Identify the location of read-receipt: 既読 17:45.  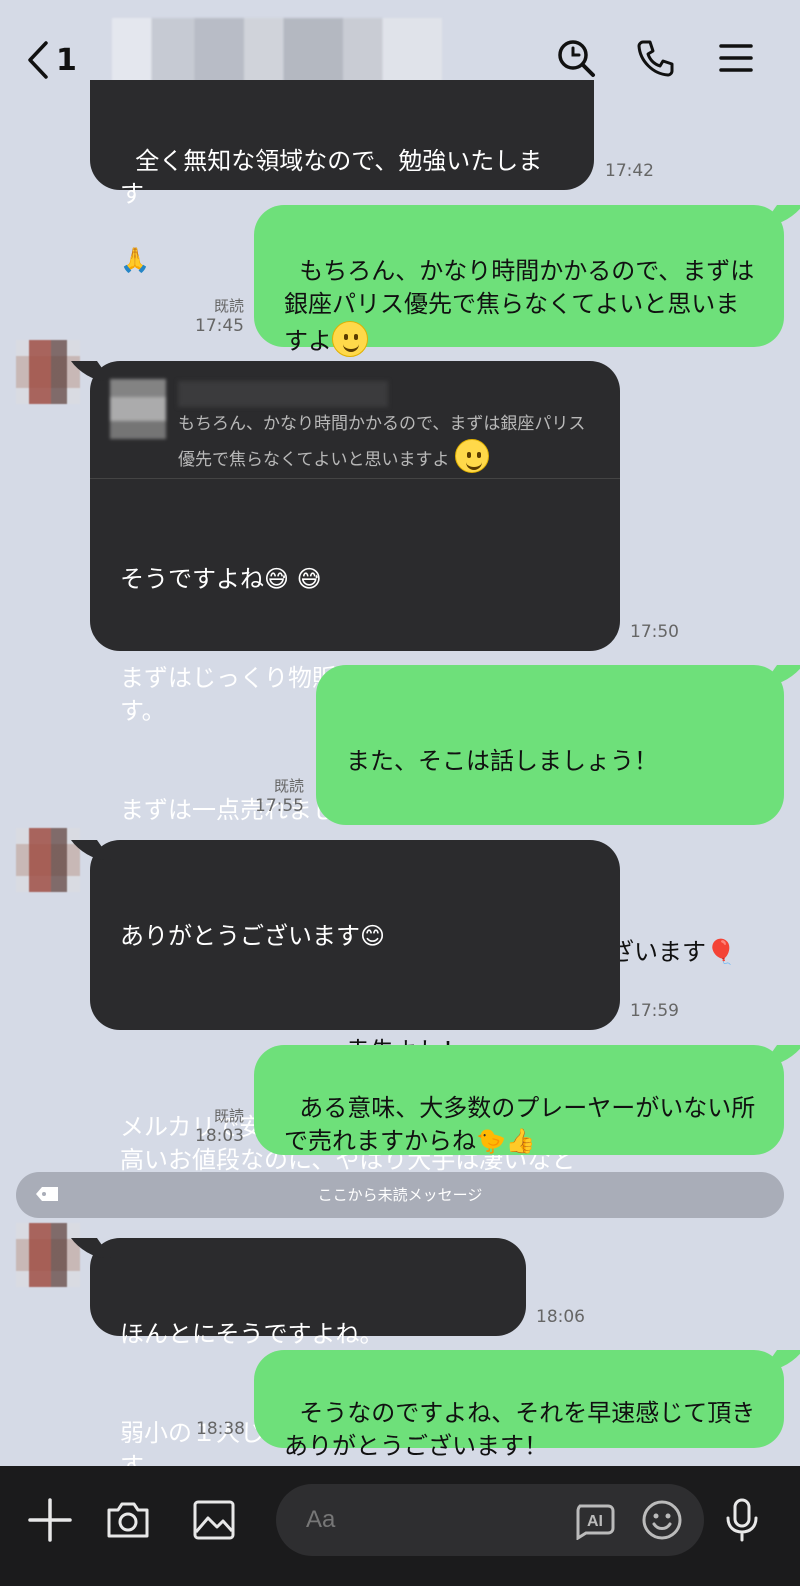
(219, 316).